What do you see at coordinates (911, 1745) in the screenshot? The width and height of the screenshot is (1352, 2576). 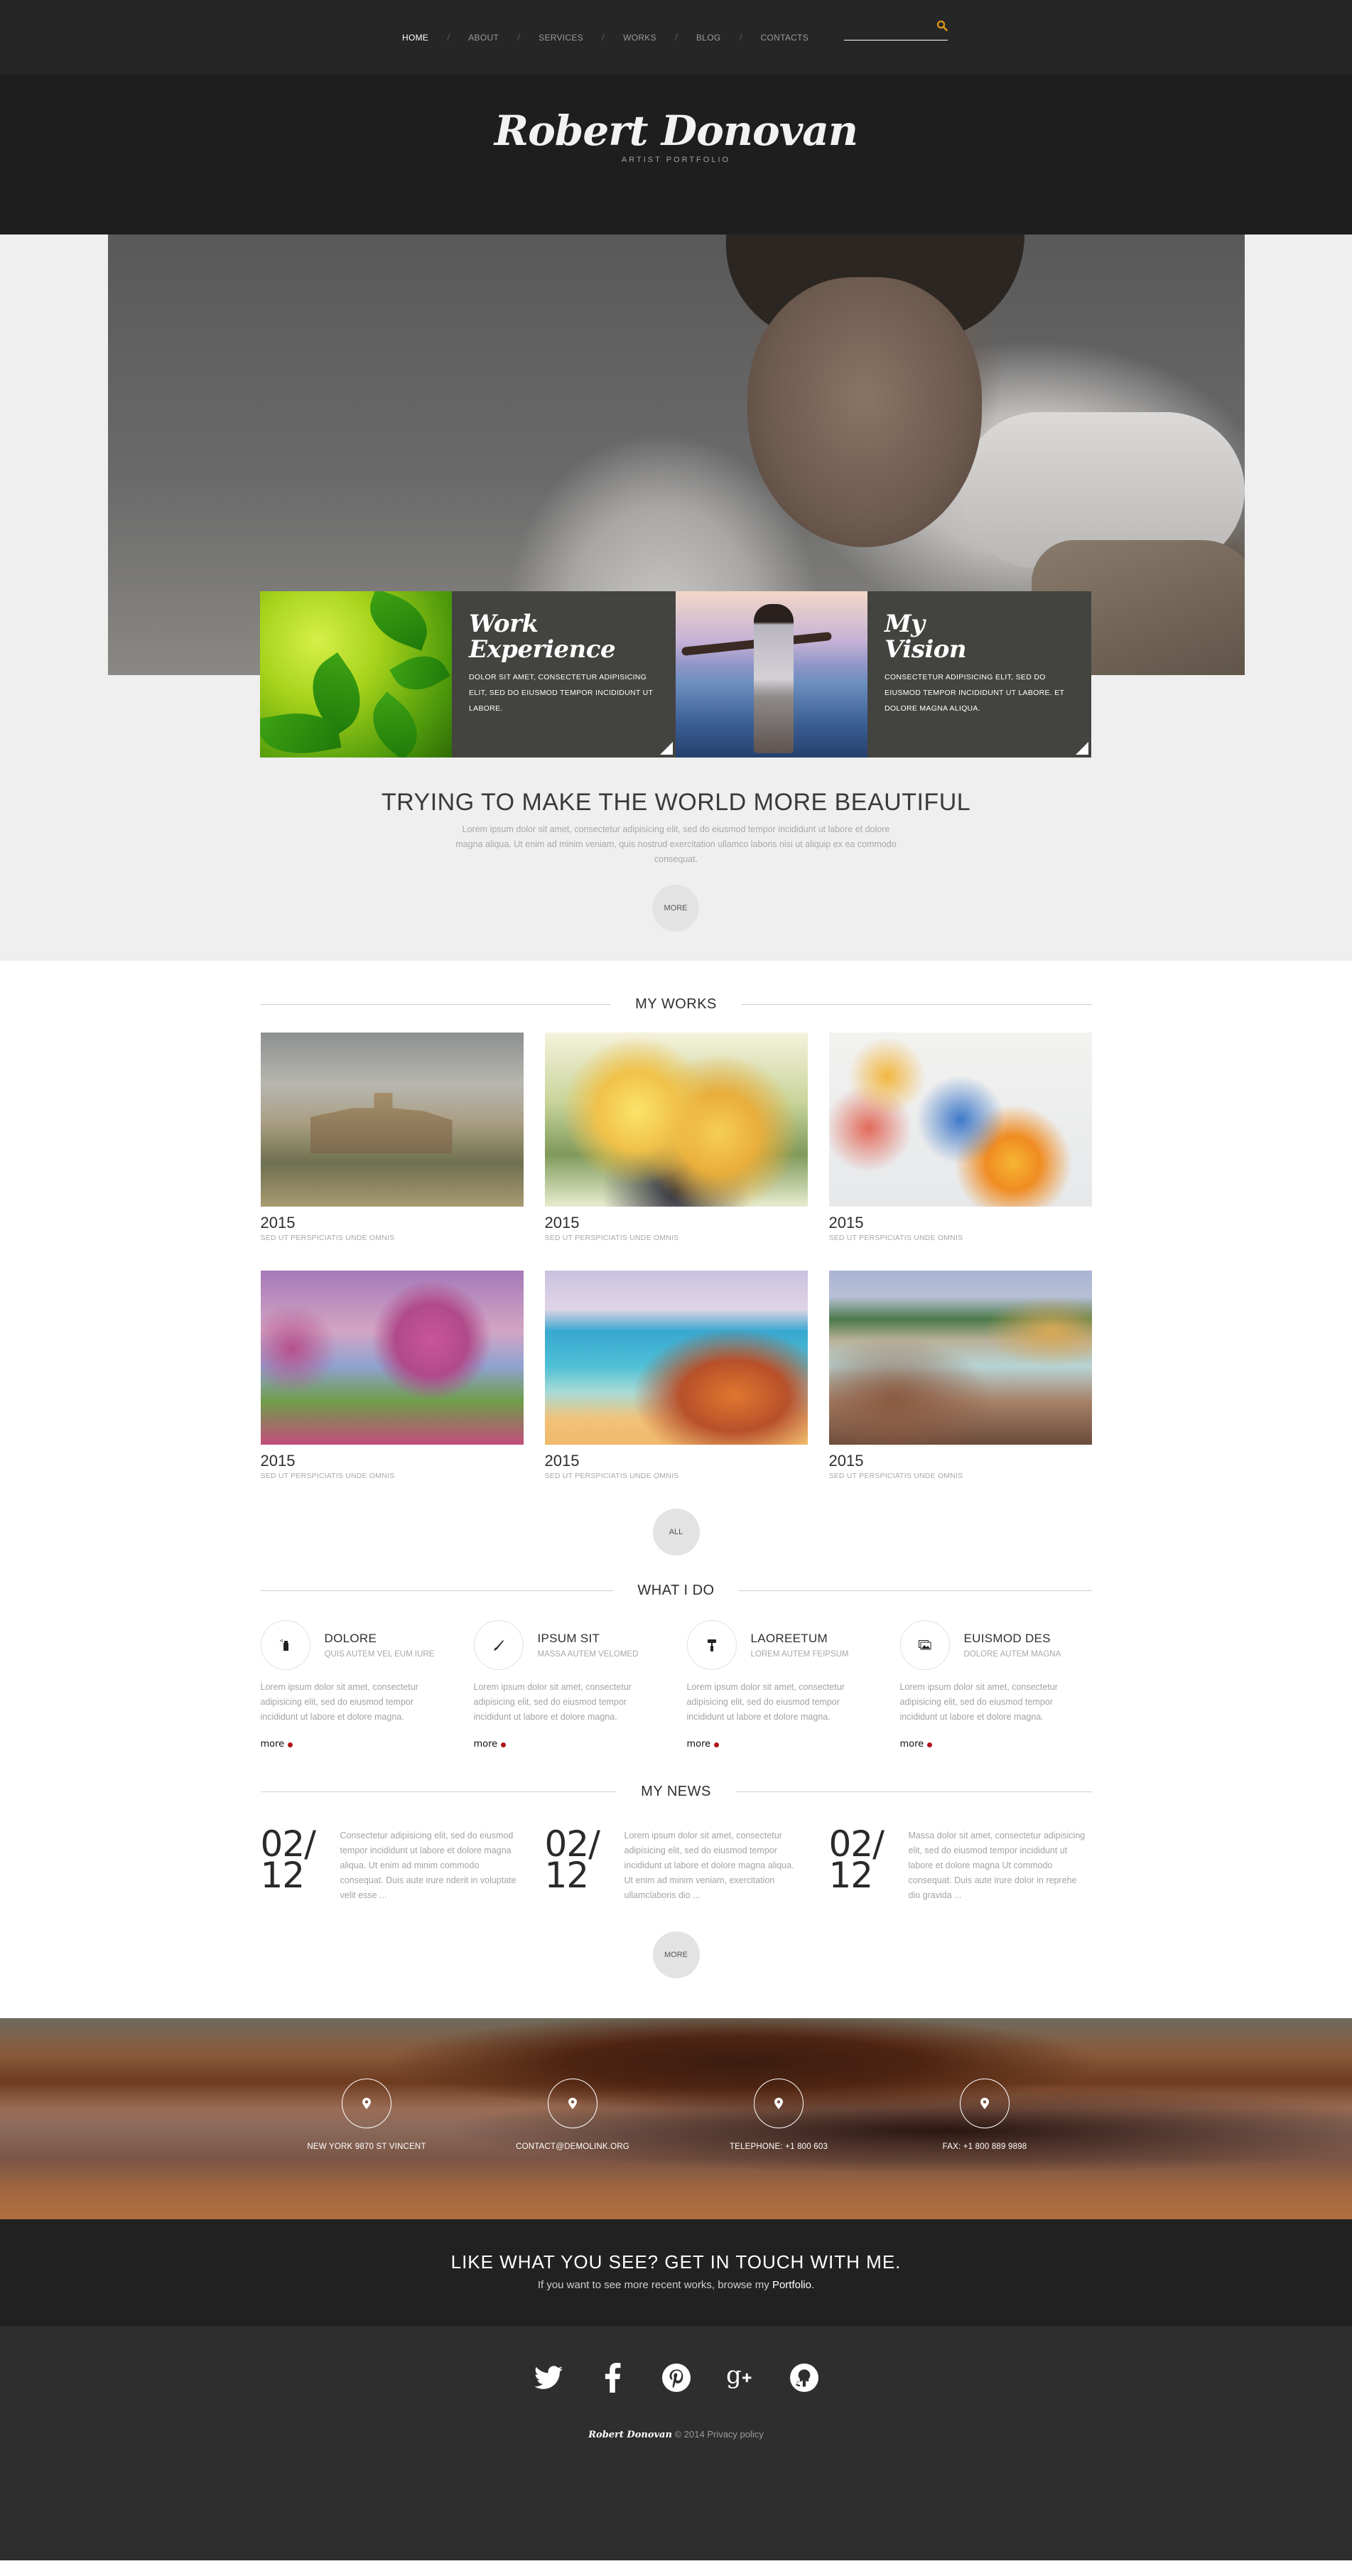 I see `more-label: more` at bounding box center [911, 1745].